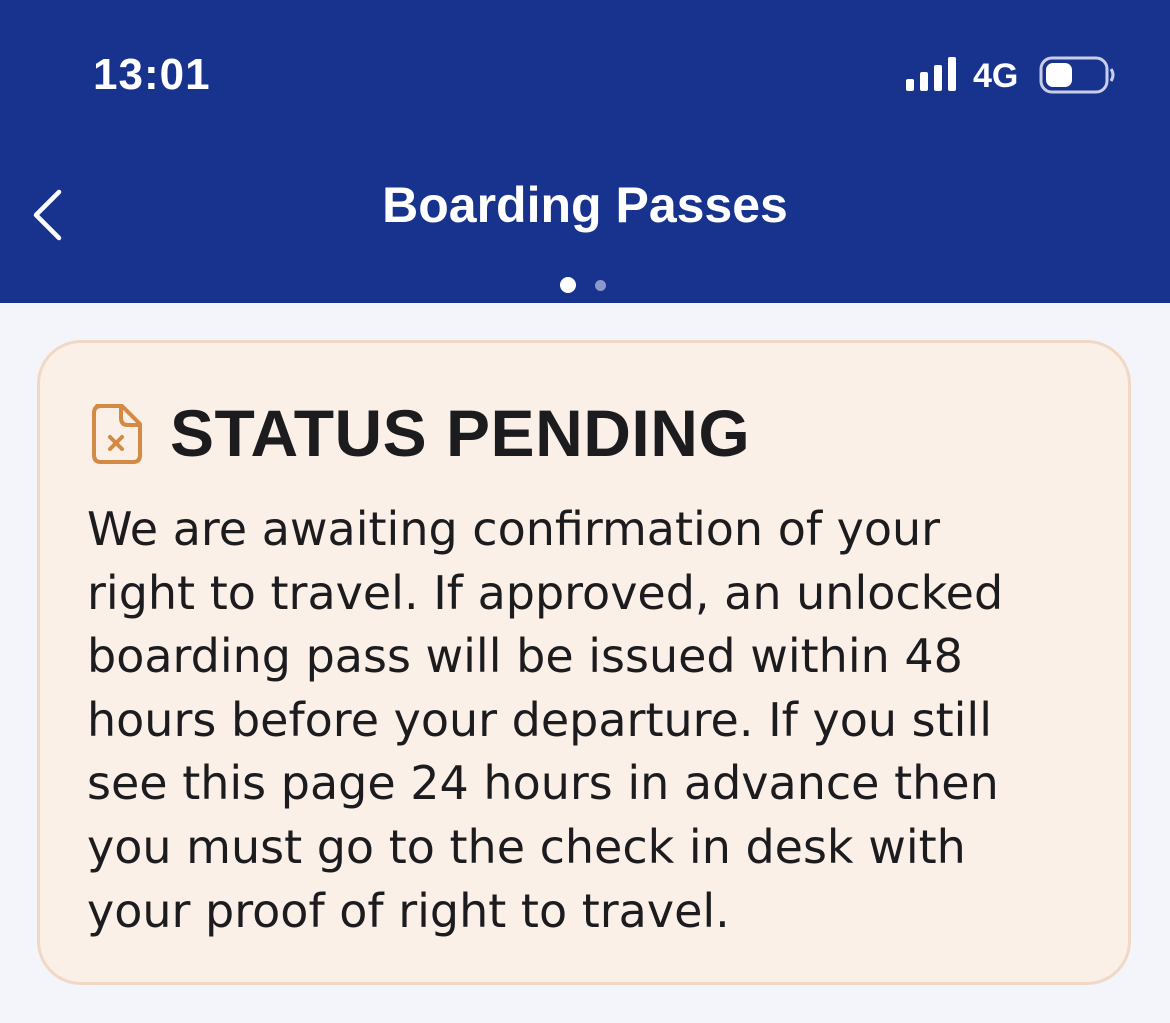 This screenshot has height=1023, width=1170. What do you see at coordinates (526, 846) in the screenshot?
I see `status-message-line: you must go to the check in desk with` at bounding box center [526, 846].